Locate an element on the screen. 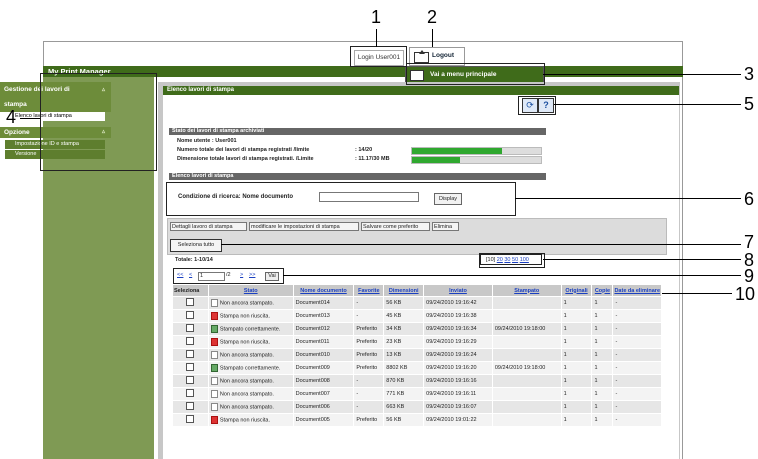 The height and width of the screenshot is (459, 758). callout-box-sidebar is located at coordinates (98, 122).